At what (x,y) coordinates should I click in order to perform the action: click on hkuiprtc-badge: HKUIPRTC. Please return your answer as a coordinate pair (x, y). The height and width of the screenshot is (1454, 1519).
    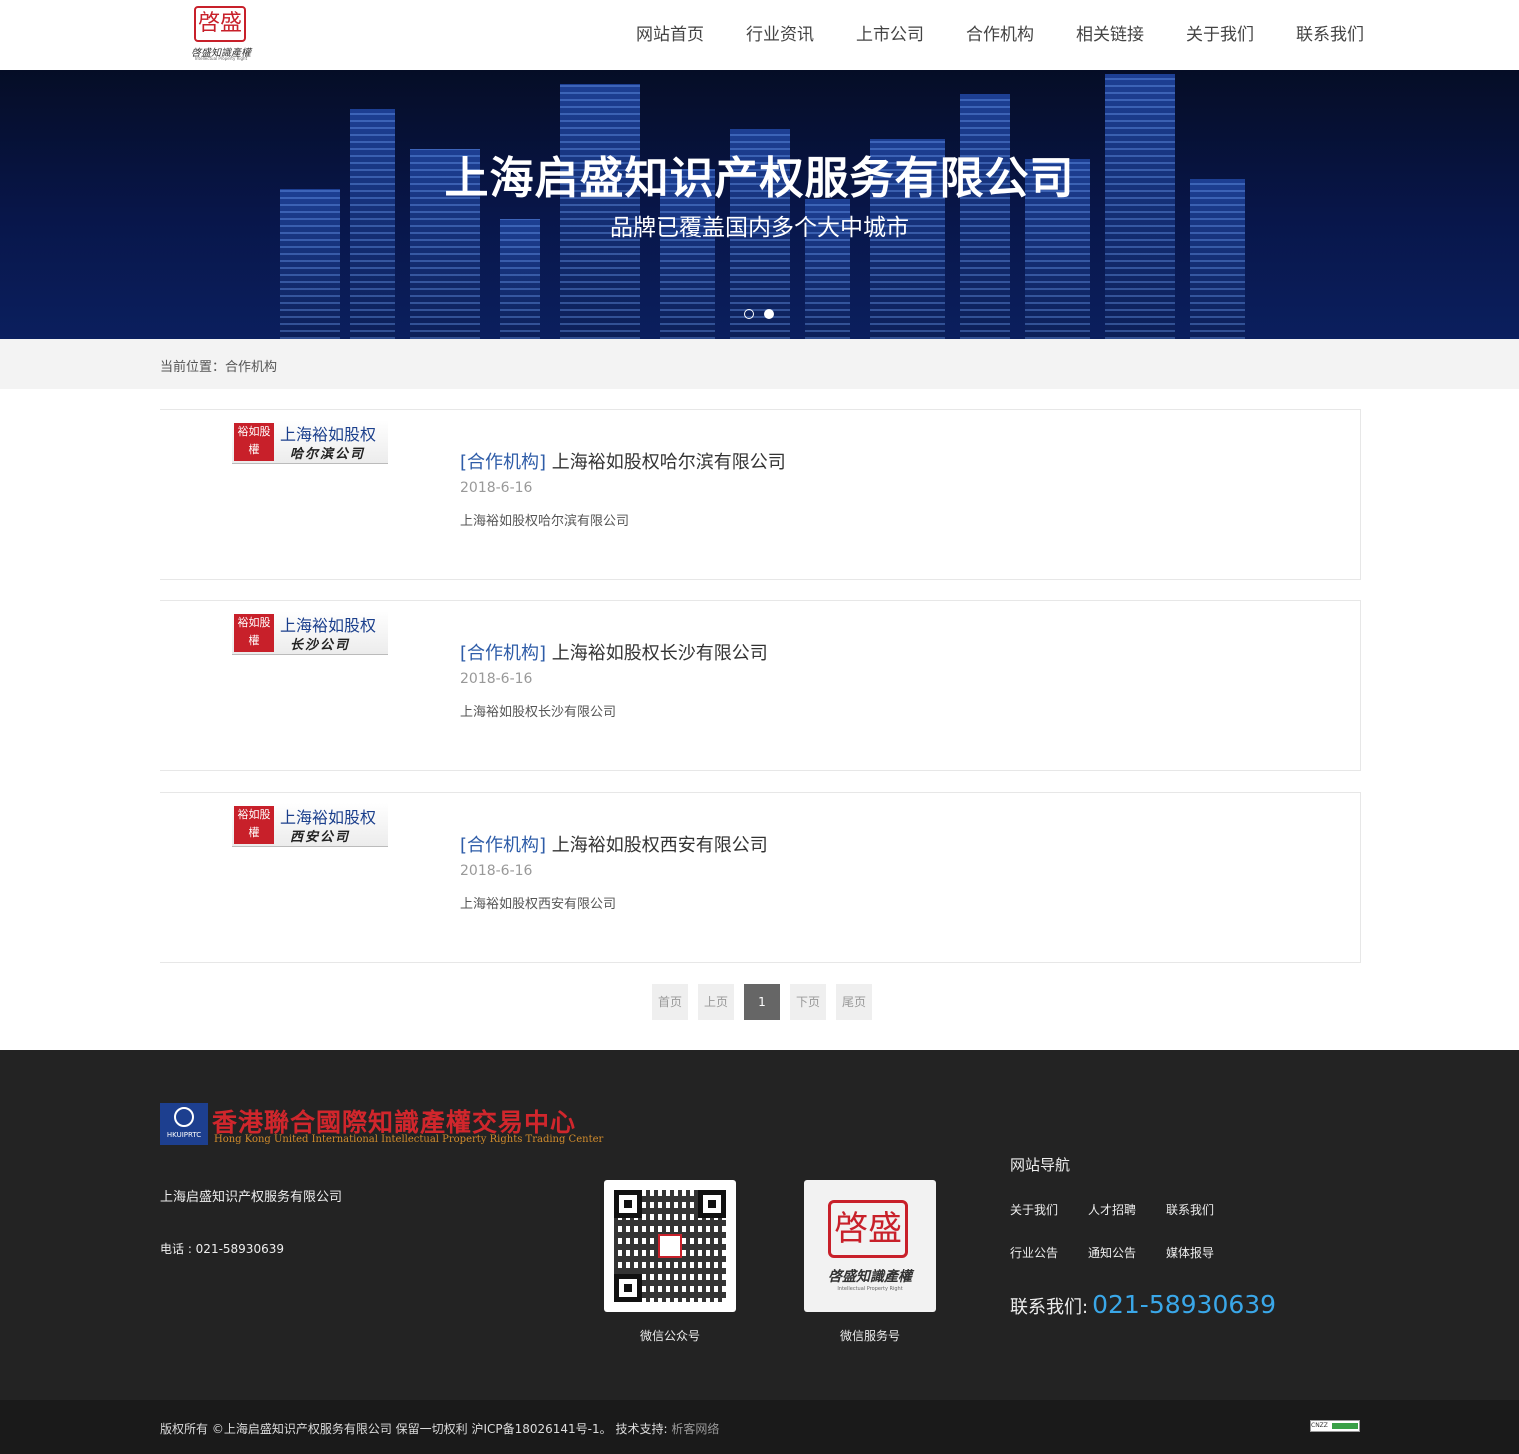
    Looking at the image, I should click on (184, 1124).